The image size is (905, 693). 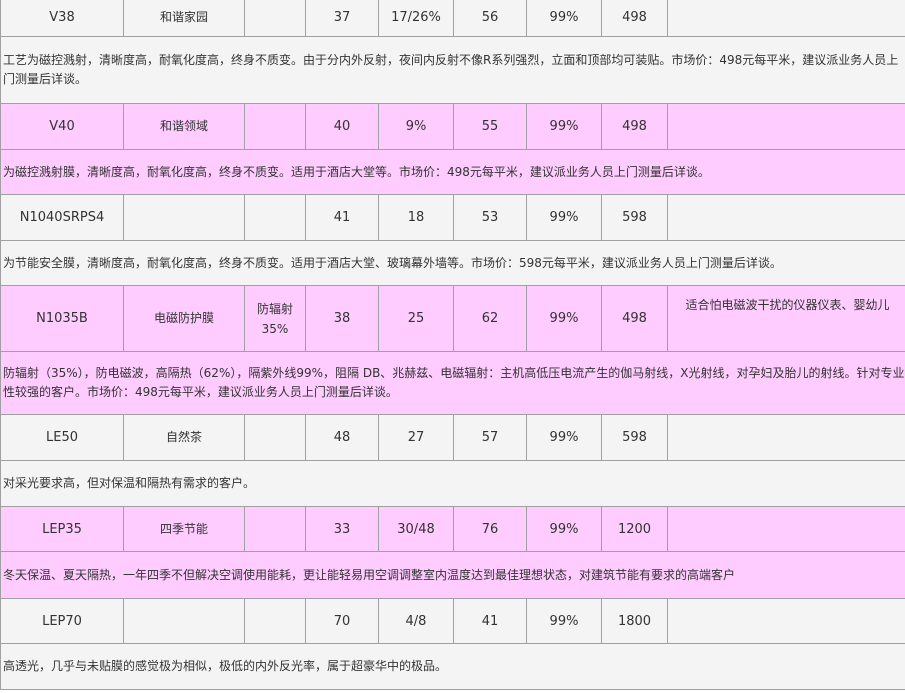 What do you see at coordinates (416, 621) in the screenshot?
I see `value-cell-2: 4/8` at bounding box center [416, 621].